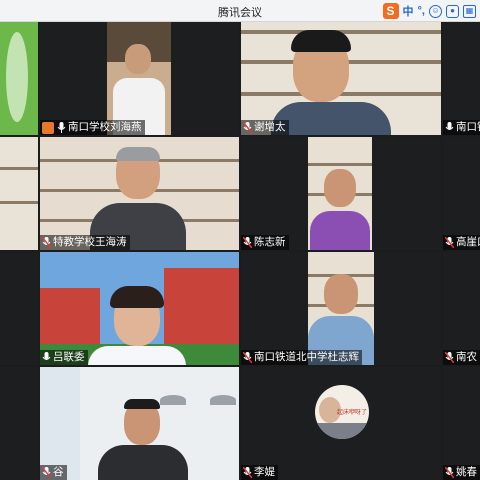  I want to click on video-tile-4: 特教学校王海涛, so click(139, 193).